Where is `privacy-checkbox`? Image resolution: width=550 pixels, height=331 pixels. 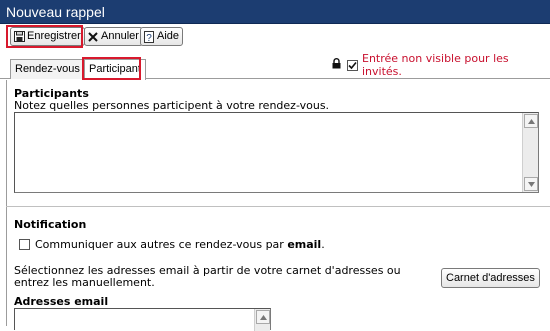 privacy-checkbox is located at coordinates (352, 65).